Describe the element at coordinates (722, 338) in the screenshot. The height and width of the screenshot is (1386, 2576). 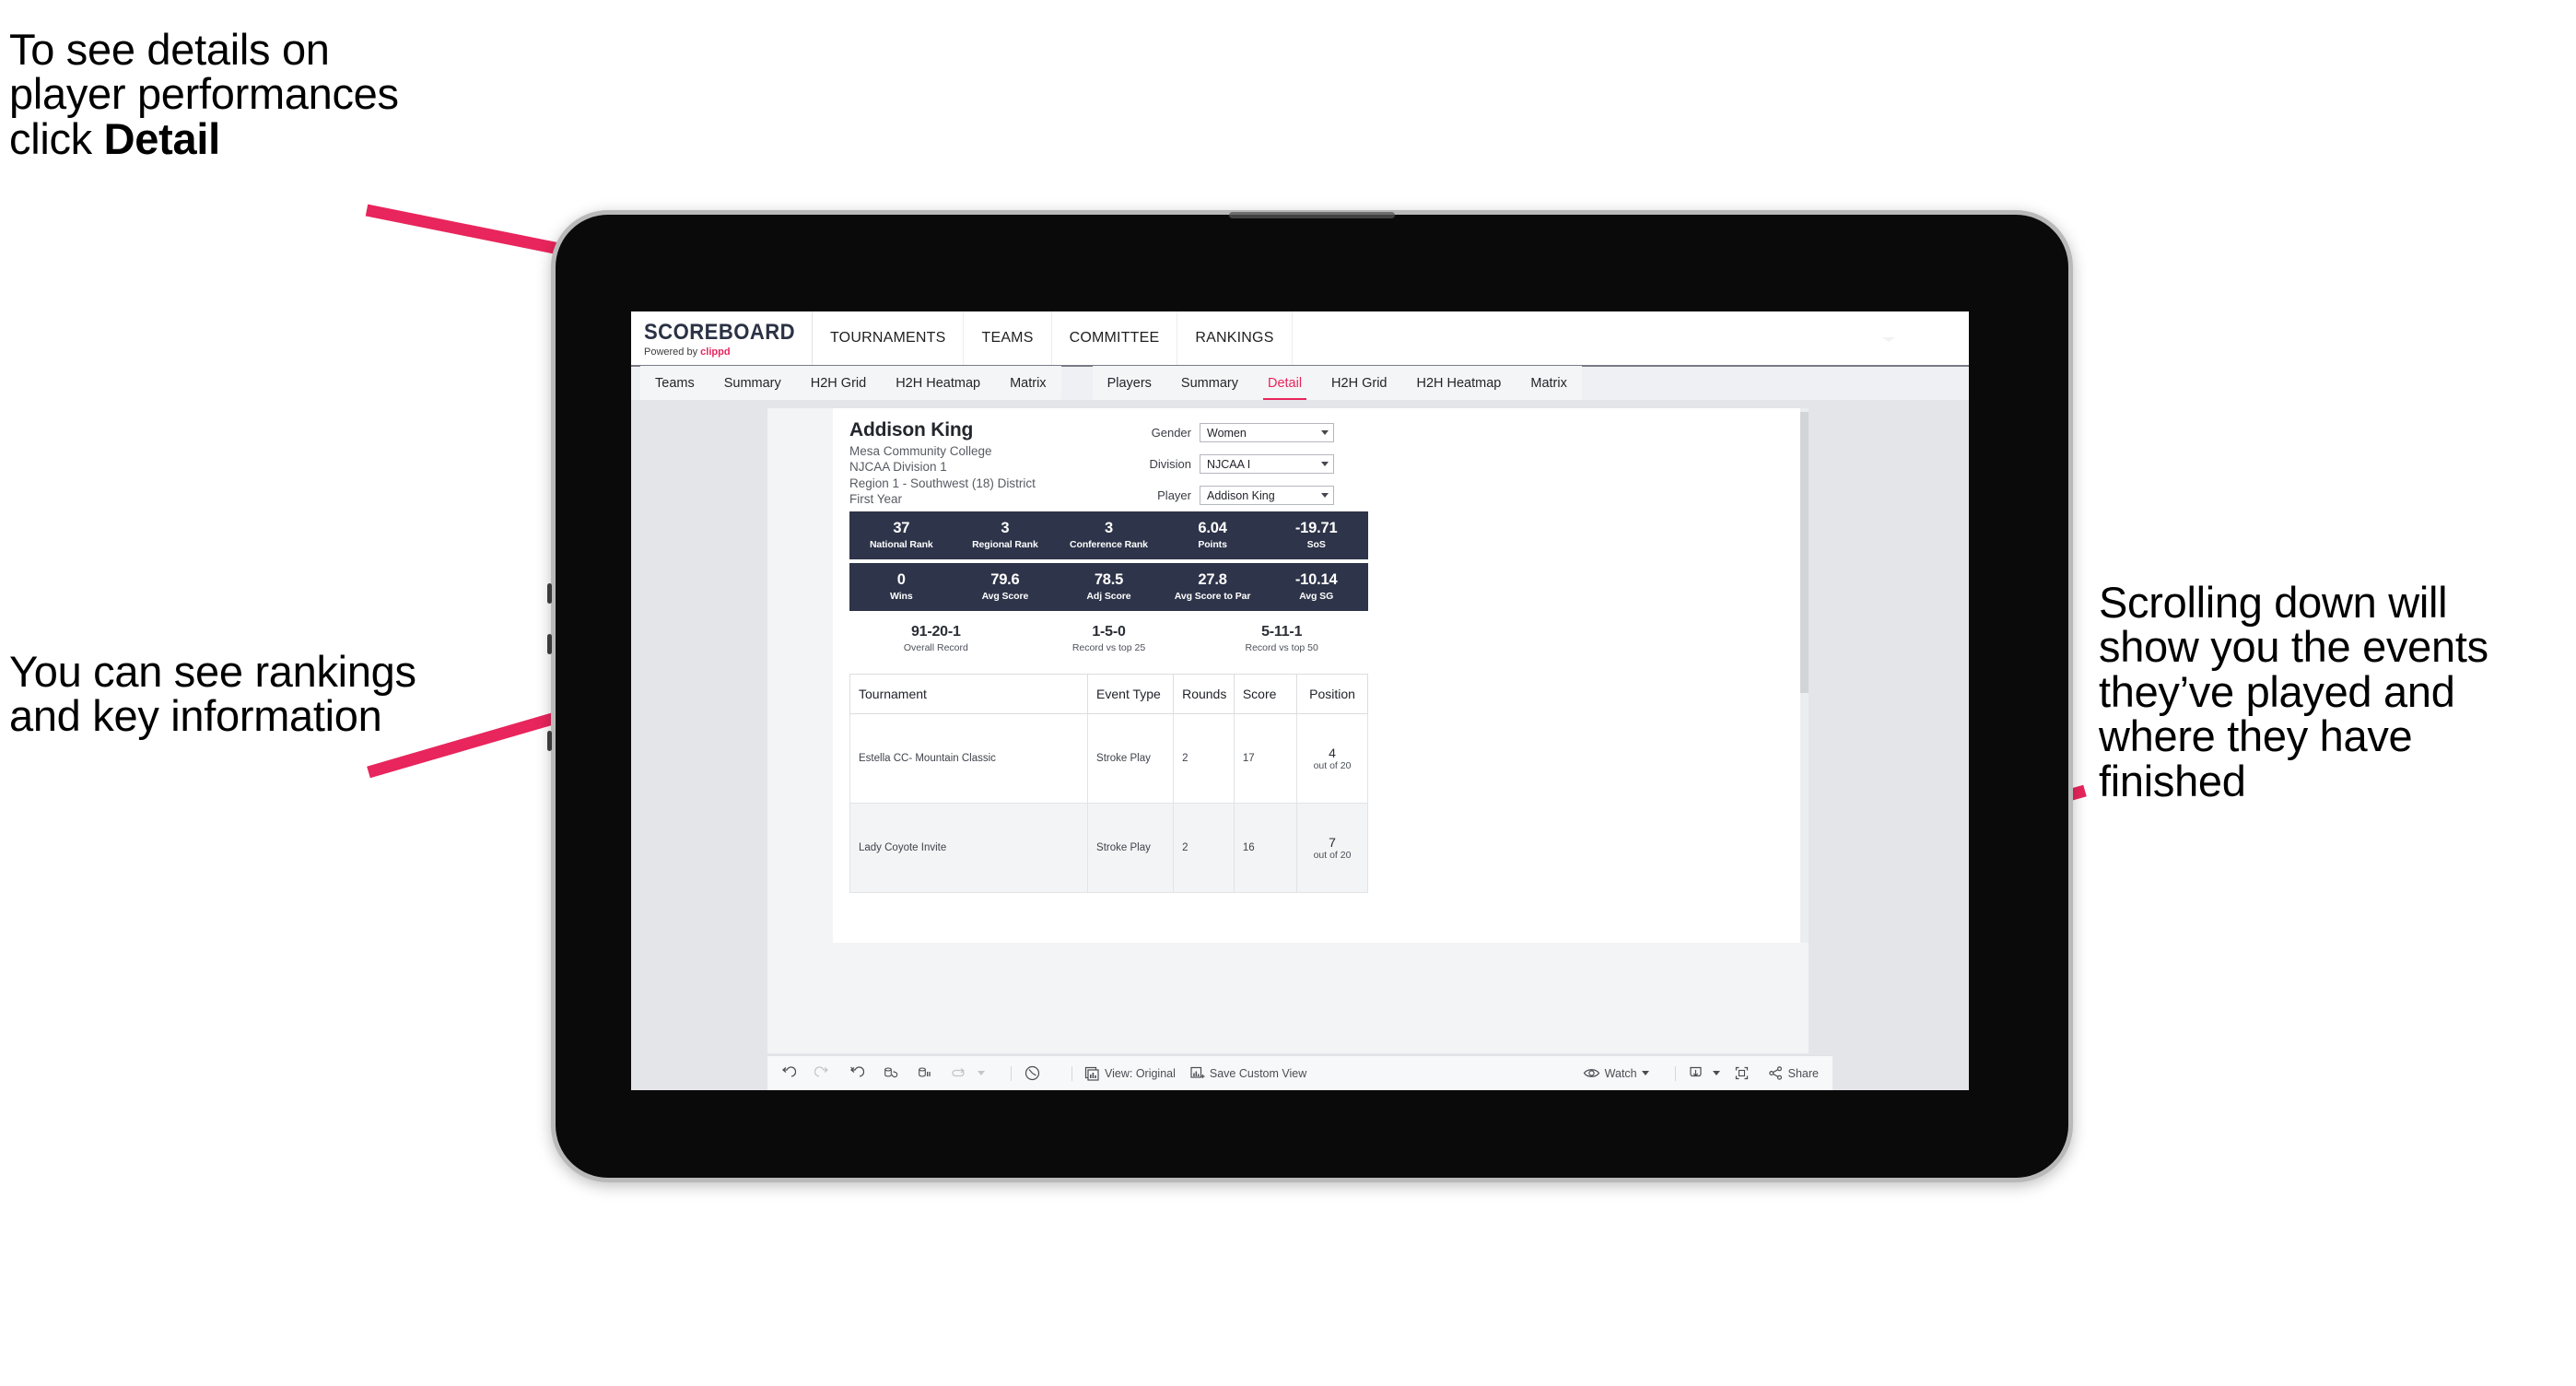
I see `brand-logo: SCOREBOARD Powered by clippd` at that location.